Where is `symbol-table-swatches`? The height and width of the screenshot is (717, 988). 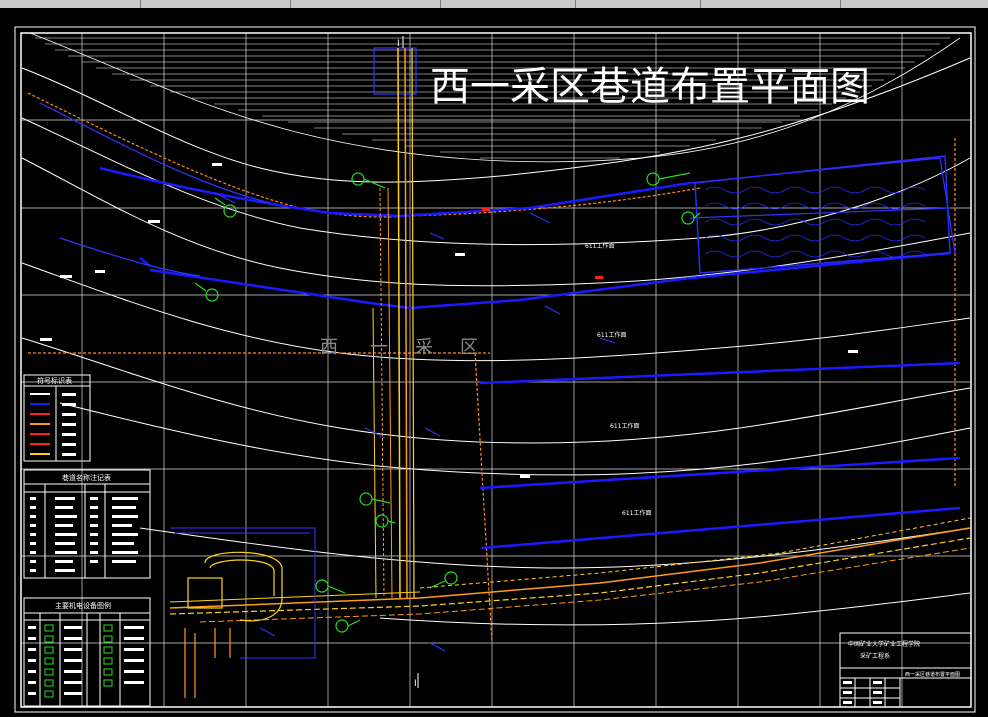
symbol-table-swatches is located at coordinates (40, 424).